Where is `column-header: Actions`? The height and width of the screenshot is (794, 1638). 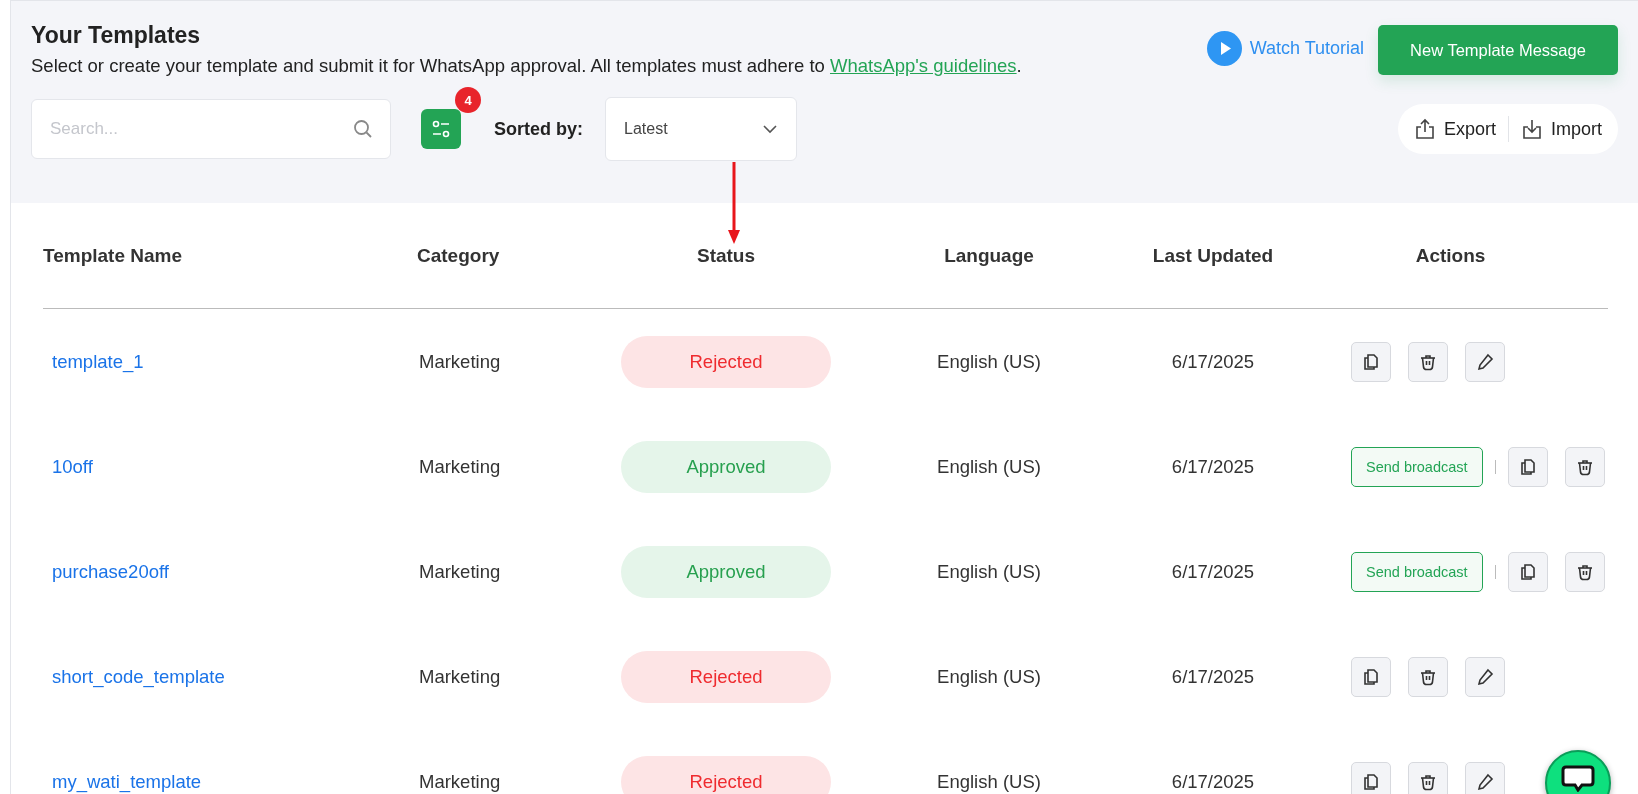 column-header: Actions is located at coordinates (1450, 255).